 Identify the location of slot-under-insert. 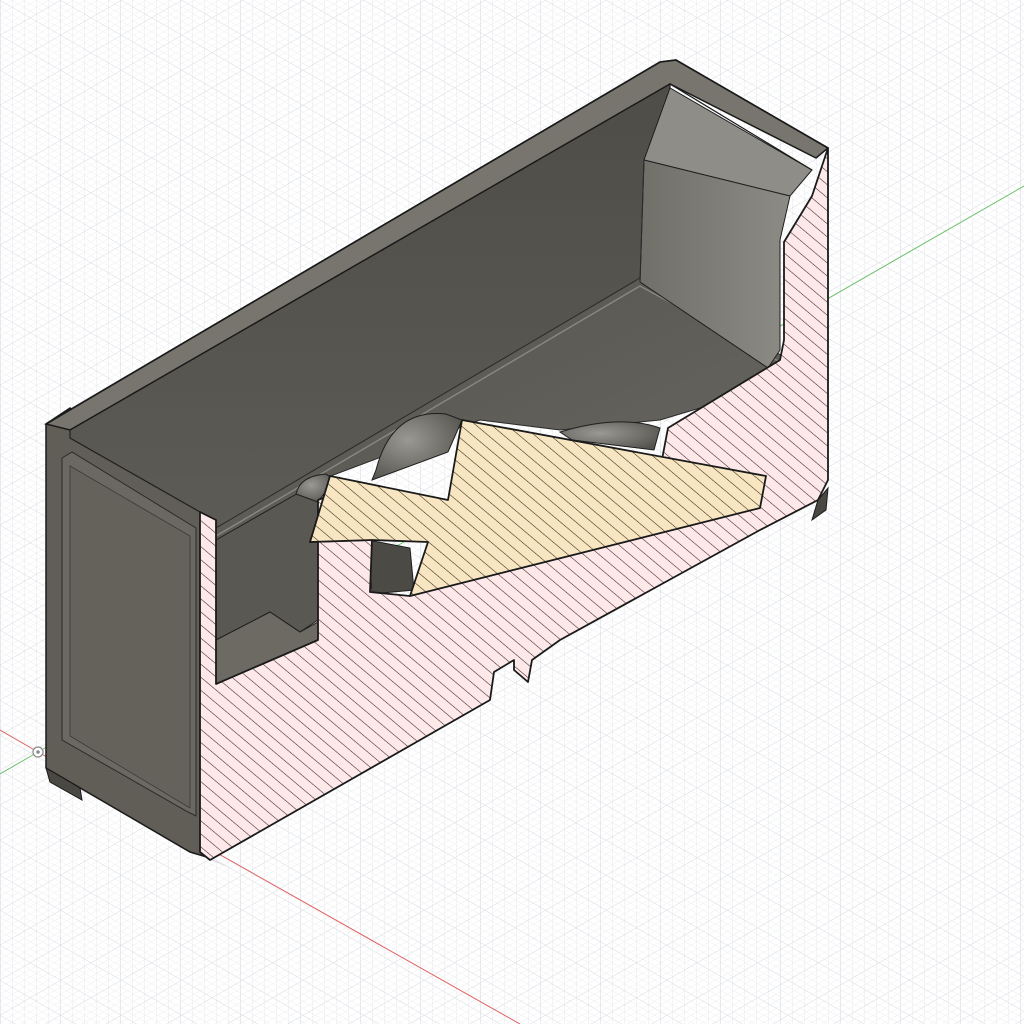
(391, 567).